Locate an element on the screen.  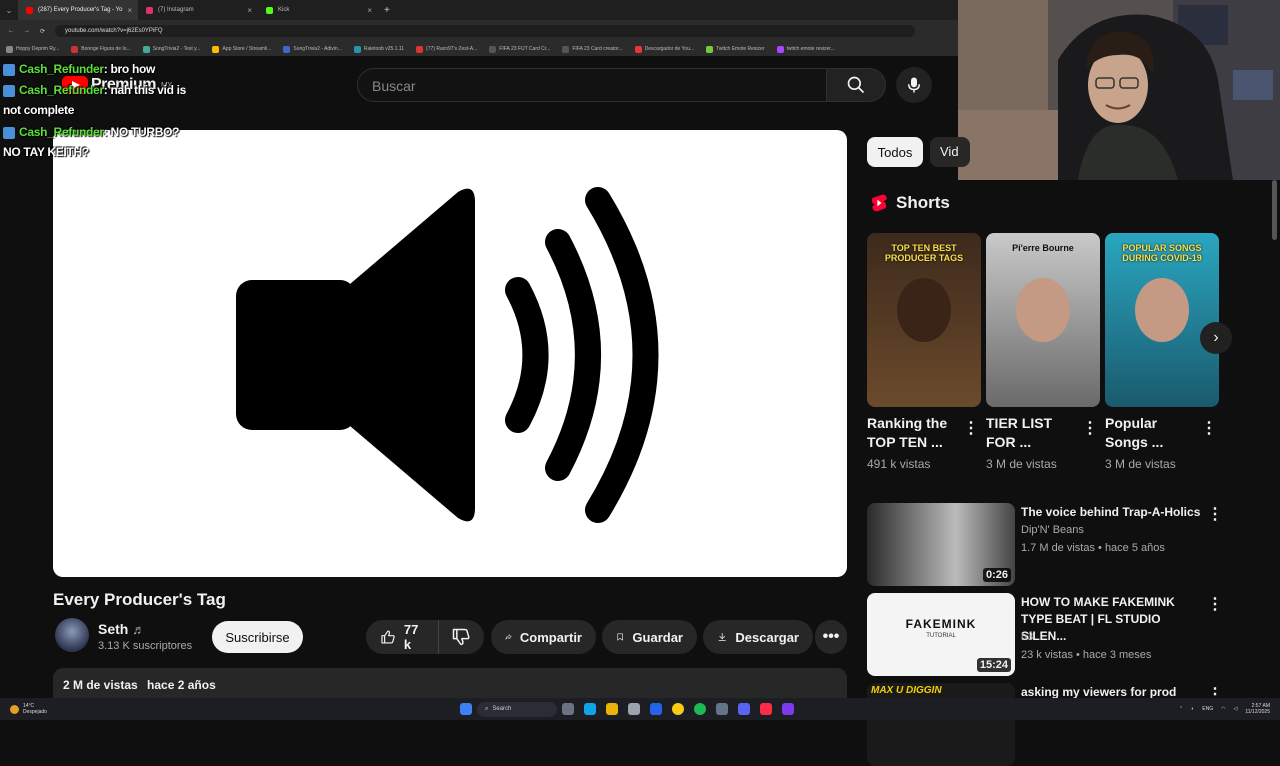
channel-name: Seth ♬ is located at coordinates (121, 629).